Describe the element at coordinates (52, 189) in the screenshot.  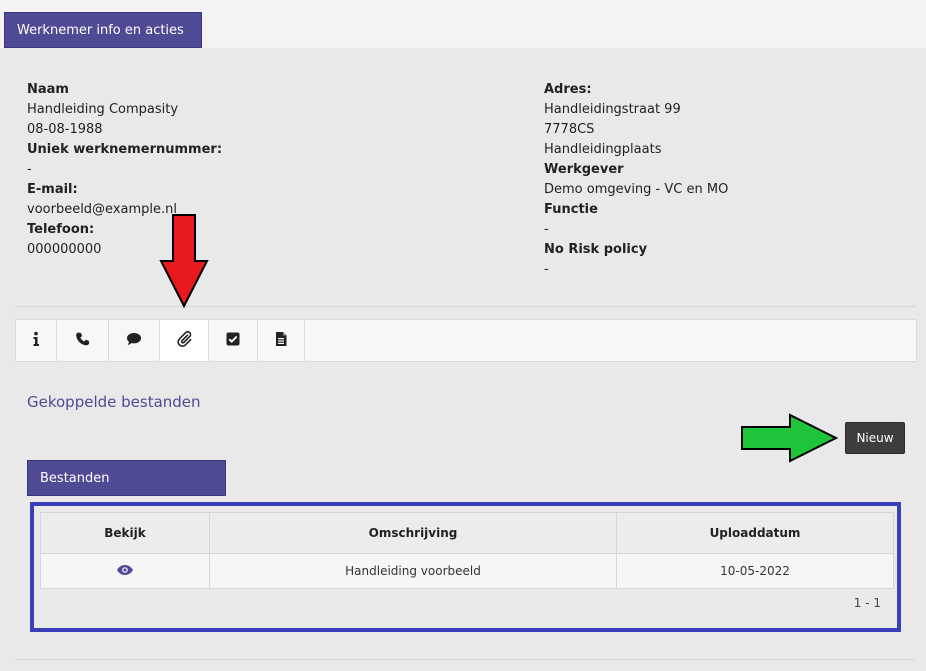
I see `label-email: E-mail:` at that location.